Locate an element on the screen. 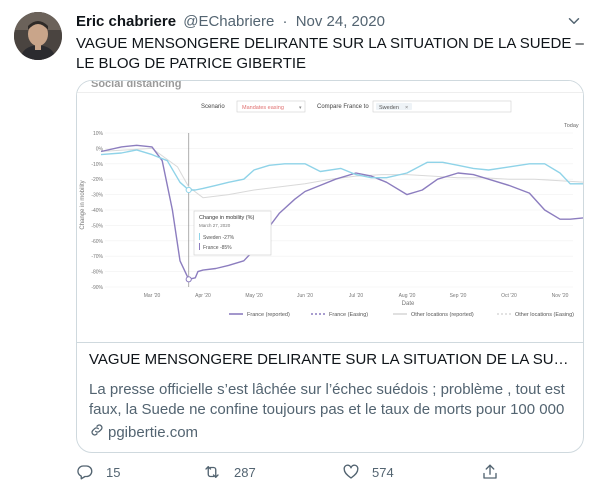 This screenshot has width=598, height=496. card-domain-row: pgibertie.com is located at coordinates (331, 433).